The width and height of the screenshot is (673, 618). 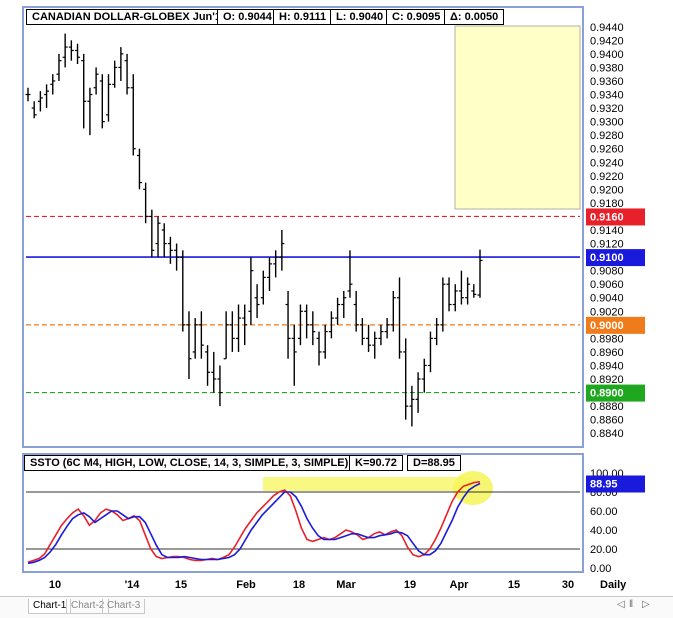 I want to click on prev-icon: ◁, so click(x=621, y=604).